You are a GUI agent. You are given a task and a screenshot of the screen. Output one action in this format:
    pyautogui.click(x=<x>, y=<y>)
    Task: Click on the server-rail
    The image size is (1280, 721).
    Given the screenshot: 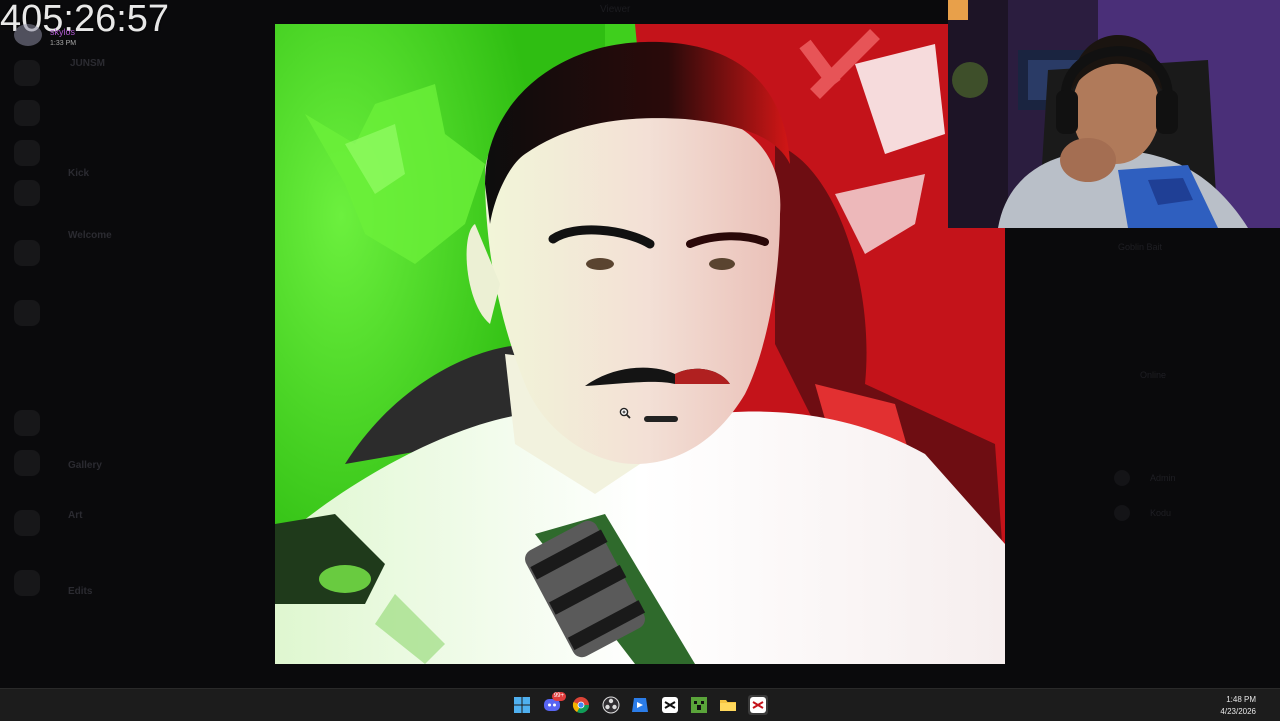 What is the action you would take?
    pyautogui.click(x=25, y=360)
    